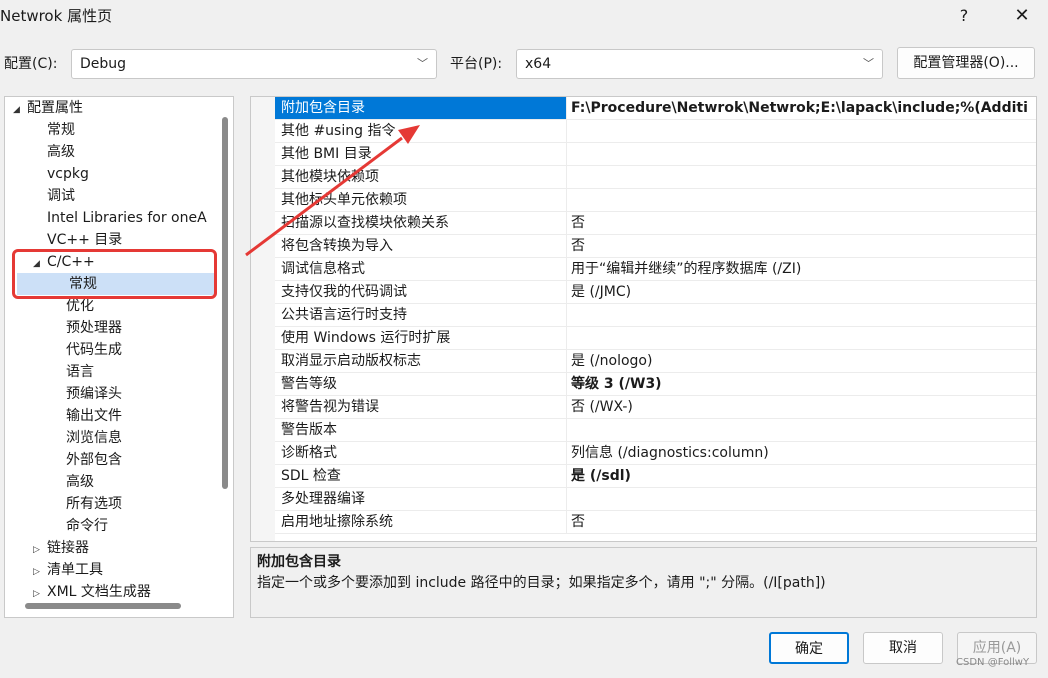  I want to click on property-value: 等级 3 (/W3), so click(801, 384).